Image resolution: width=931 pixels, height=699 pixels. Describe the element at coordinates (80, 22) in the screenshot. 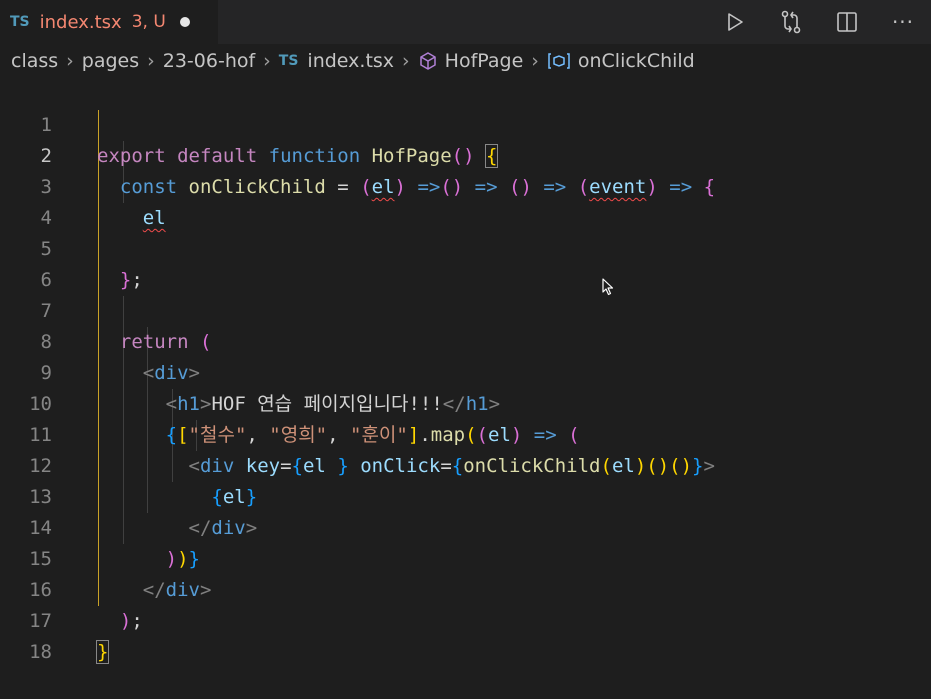

I see `tab-filename: index.tsx` at that location.